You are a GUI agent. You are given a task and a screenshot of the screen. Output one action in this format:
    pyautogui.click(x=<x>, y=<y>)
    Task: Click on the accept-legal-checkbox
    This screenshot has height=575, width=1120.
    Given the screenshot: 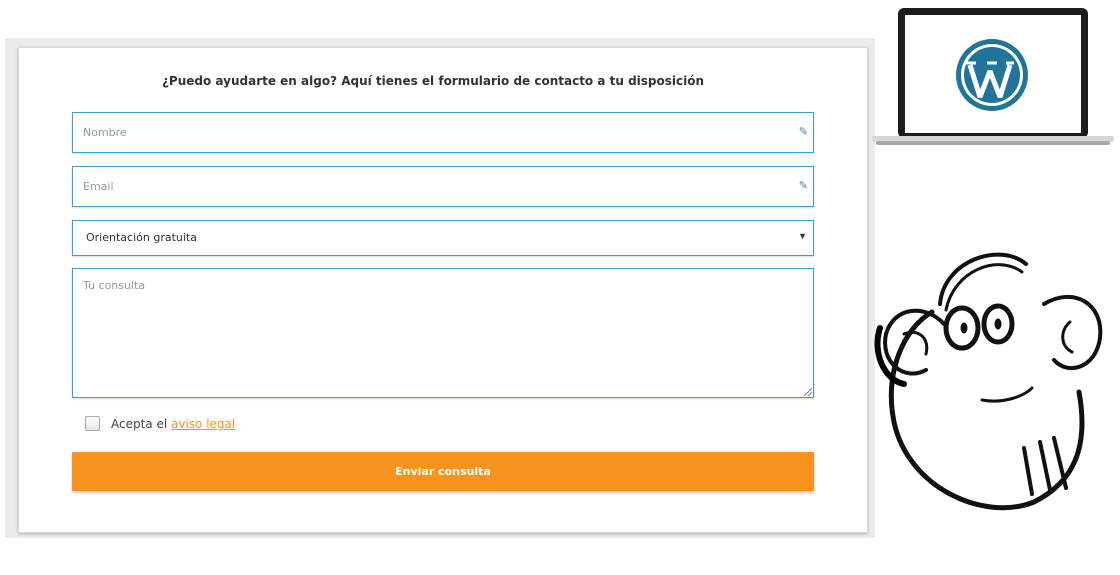 What is the action you would take?
    pyautogui.click(x=92, y=423)
    